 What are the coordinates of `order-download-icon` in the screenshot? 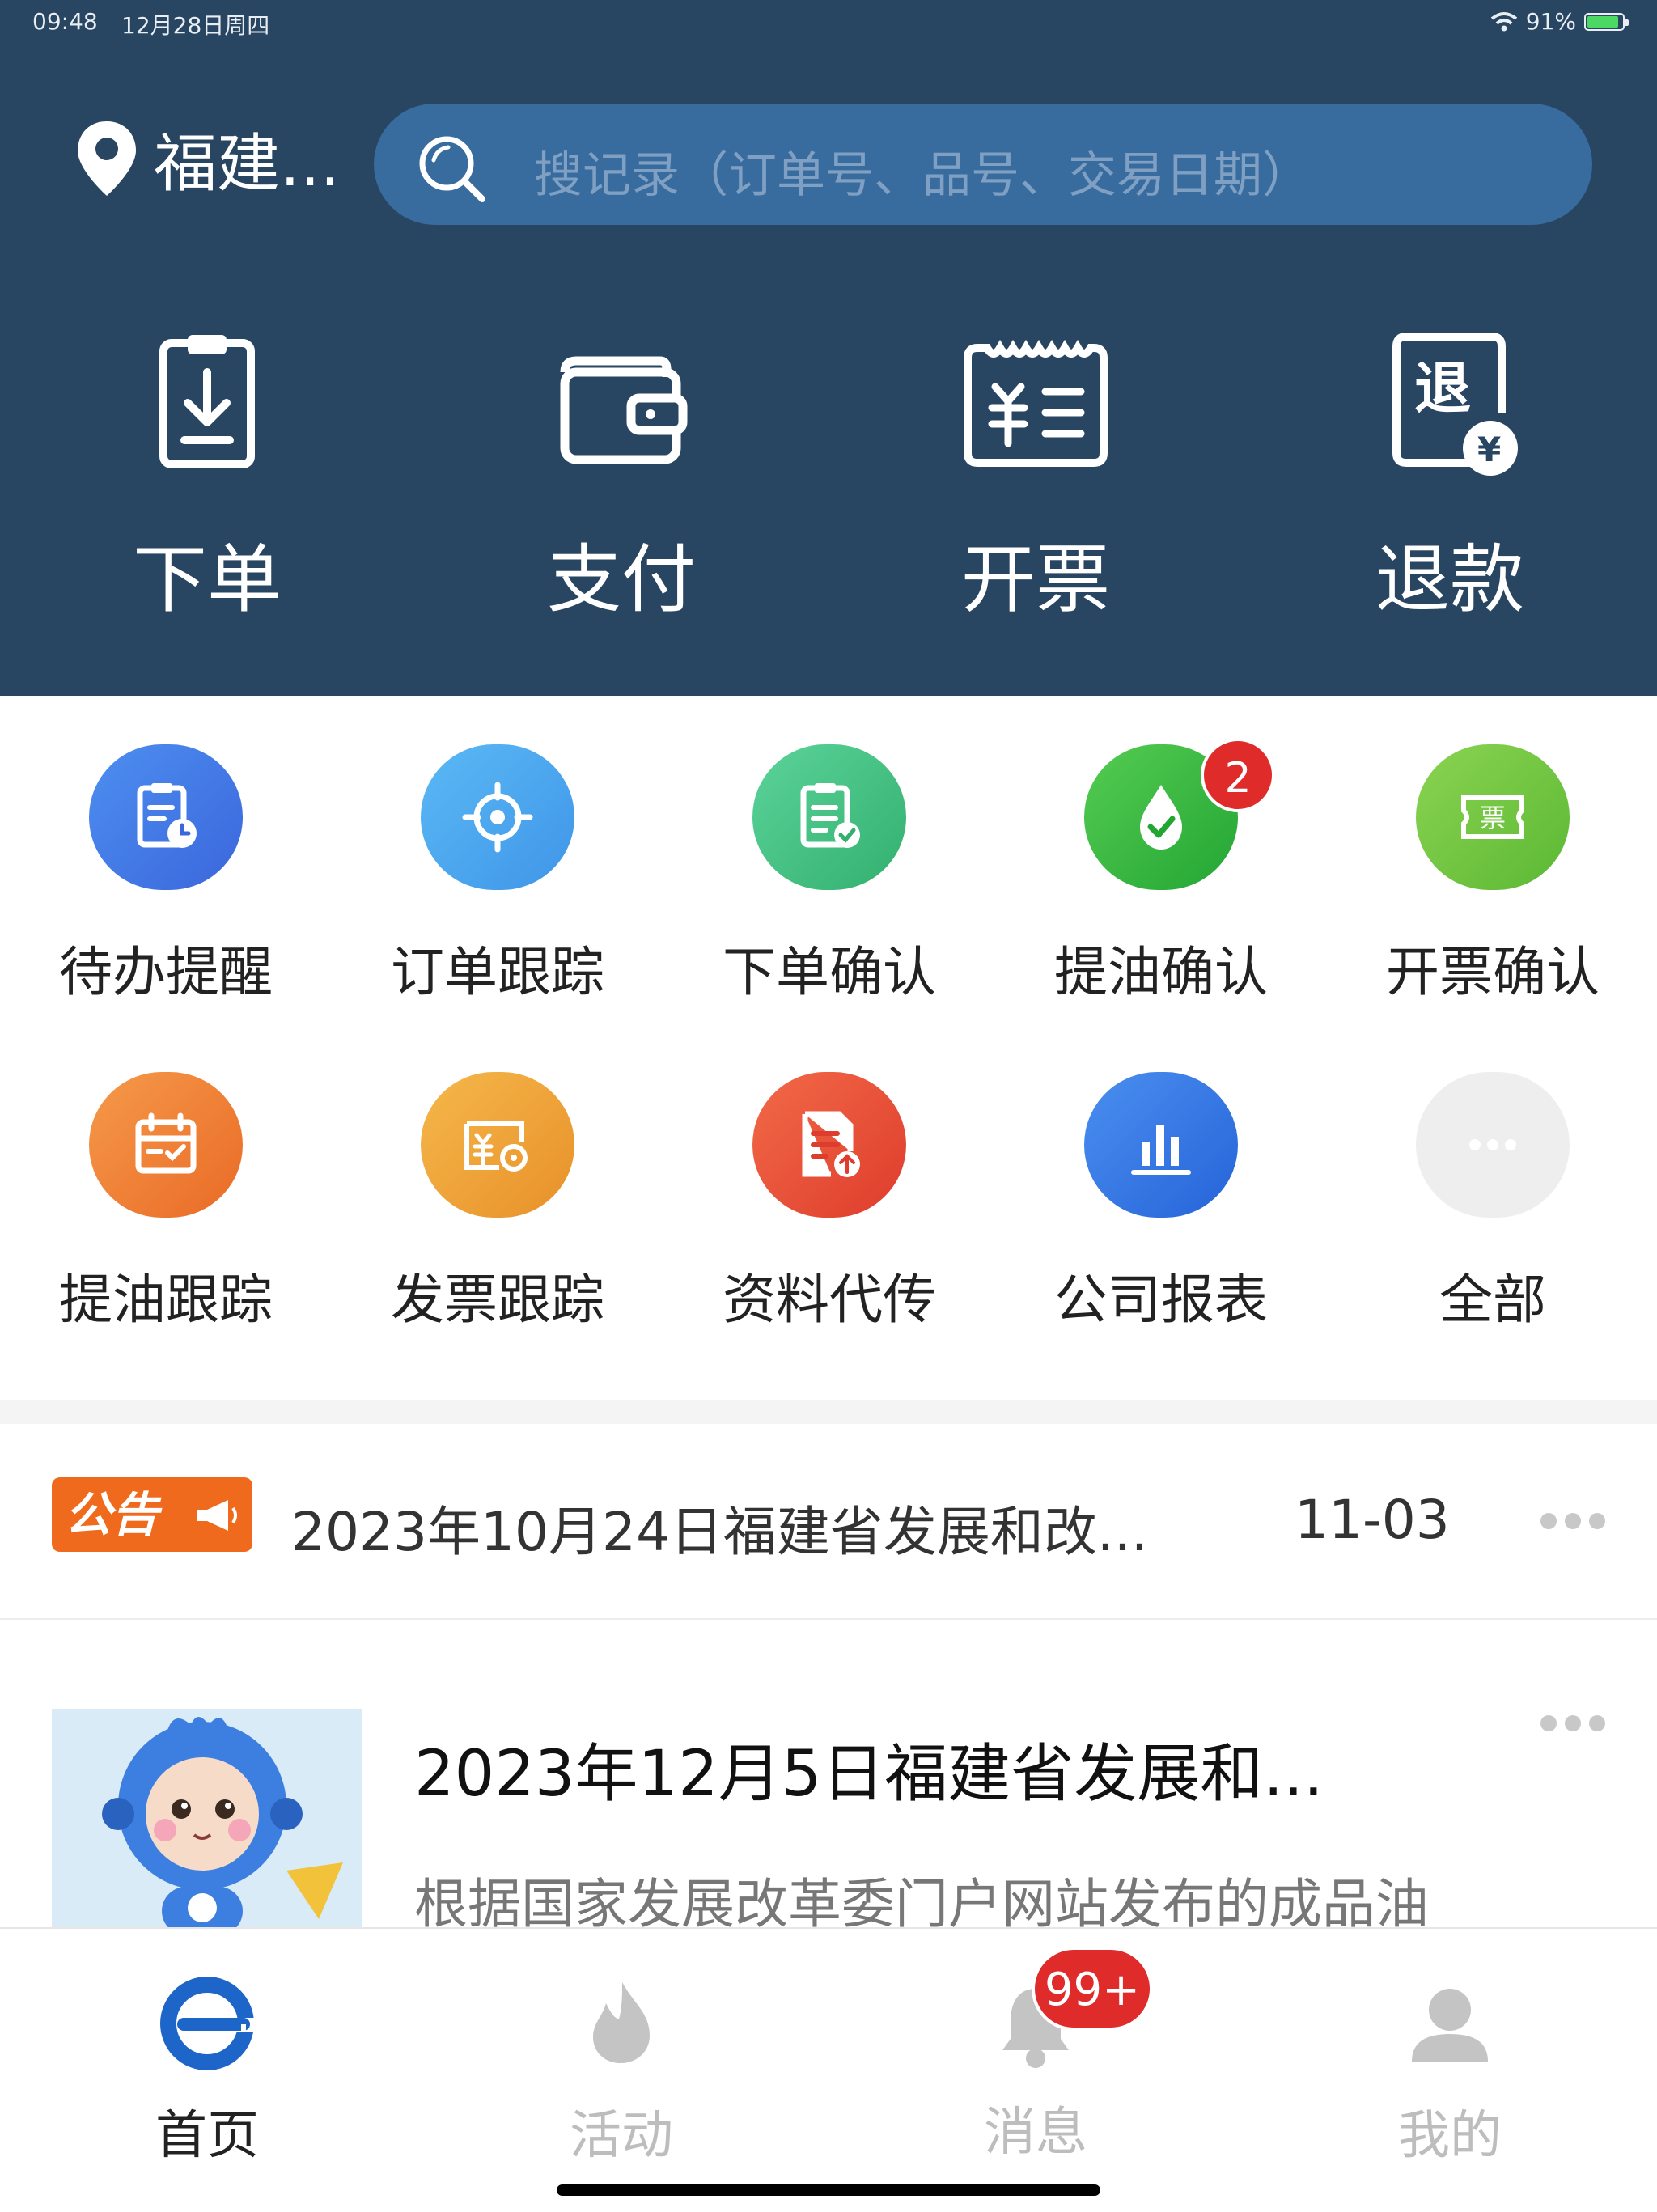 It's located at (207, 401).